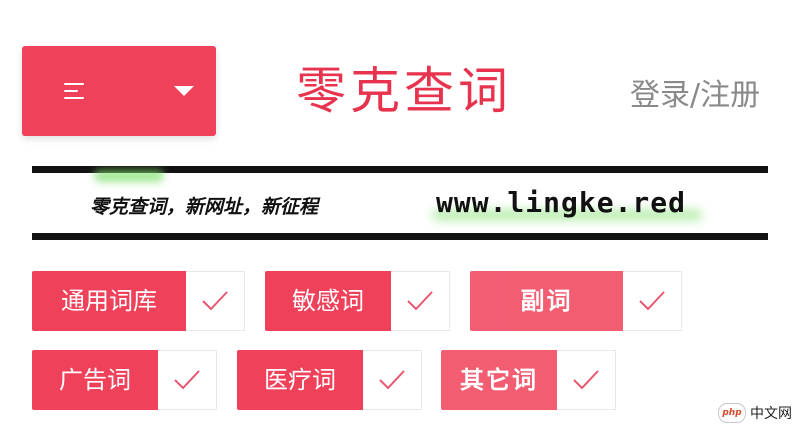 Image resolution: width=800 pixels, height=428 pixels. Describe the element at coordinates (400, 236) in the screenshot. I see `banner-bottom-rail` at that location.